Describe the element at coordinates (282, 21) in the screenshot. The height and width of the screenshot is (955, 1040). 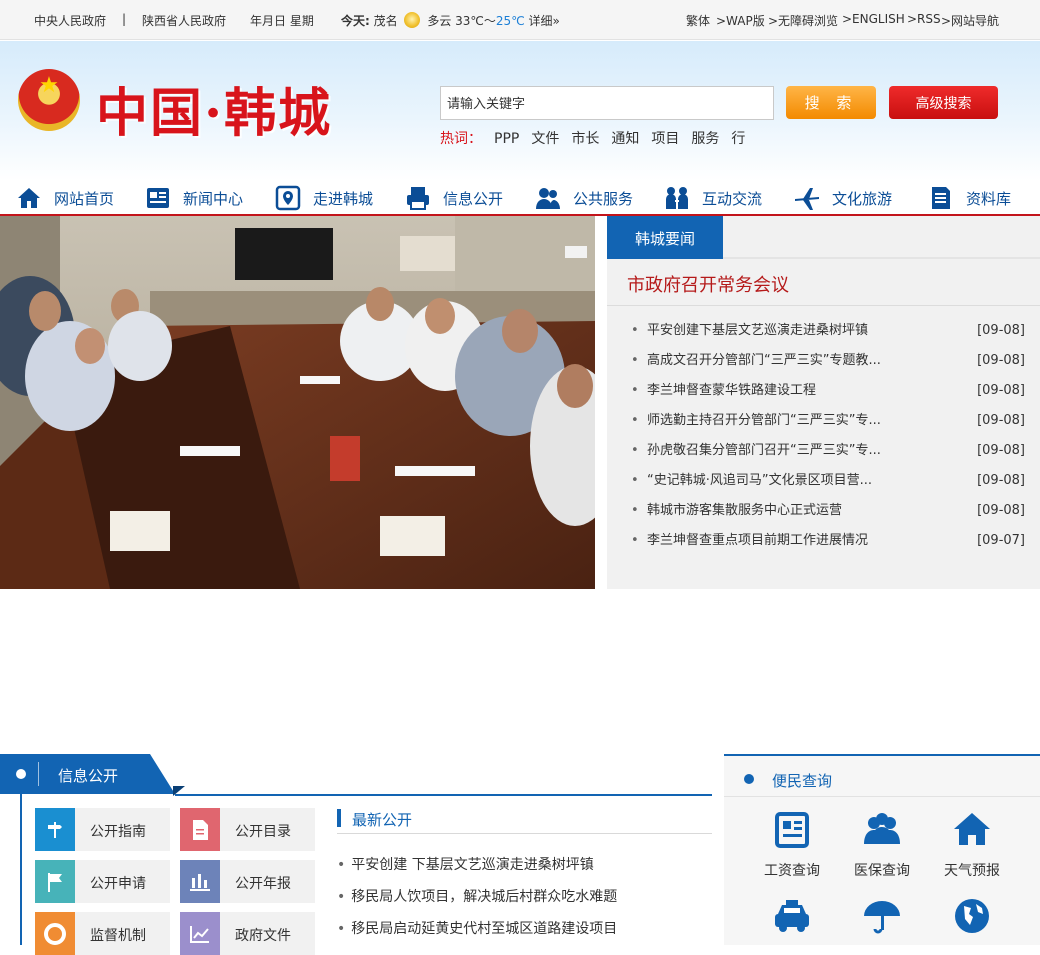
I see `date-text: 年月日 星期` at that location.